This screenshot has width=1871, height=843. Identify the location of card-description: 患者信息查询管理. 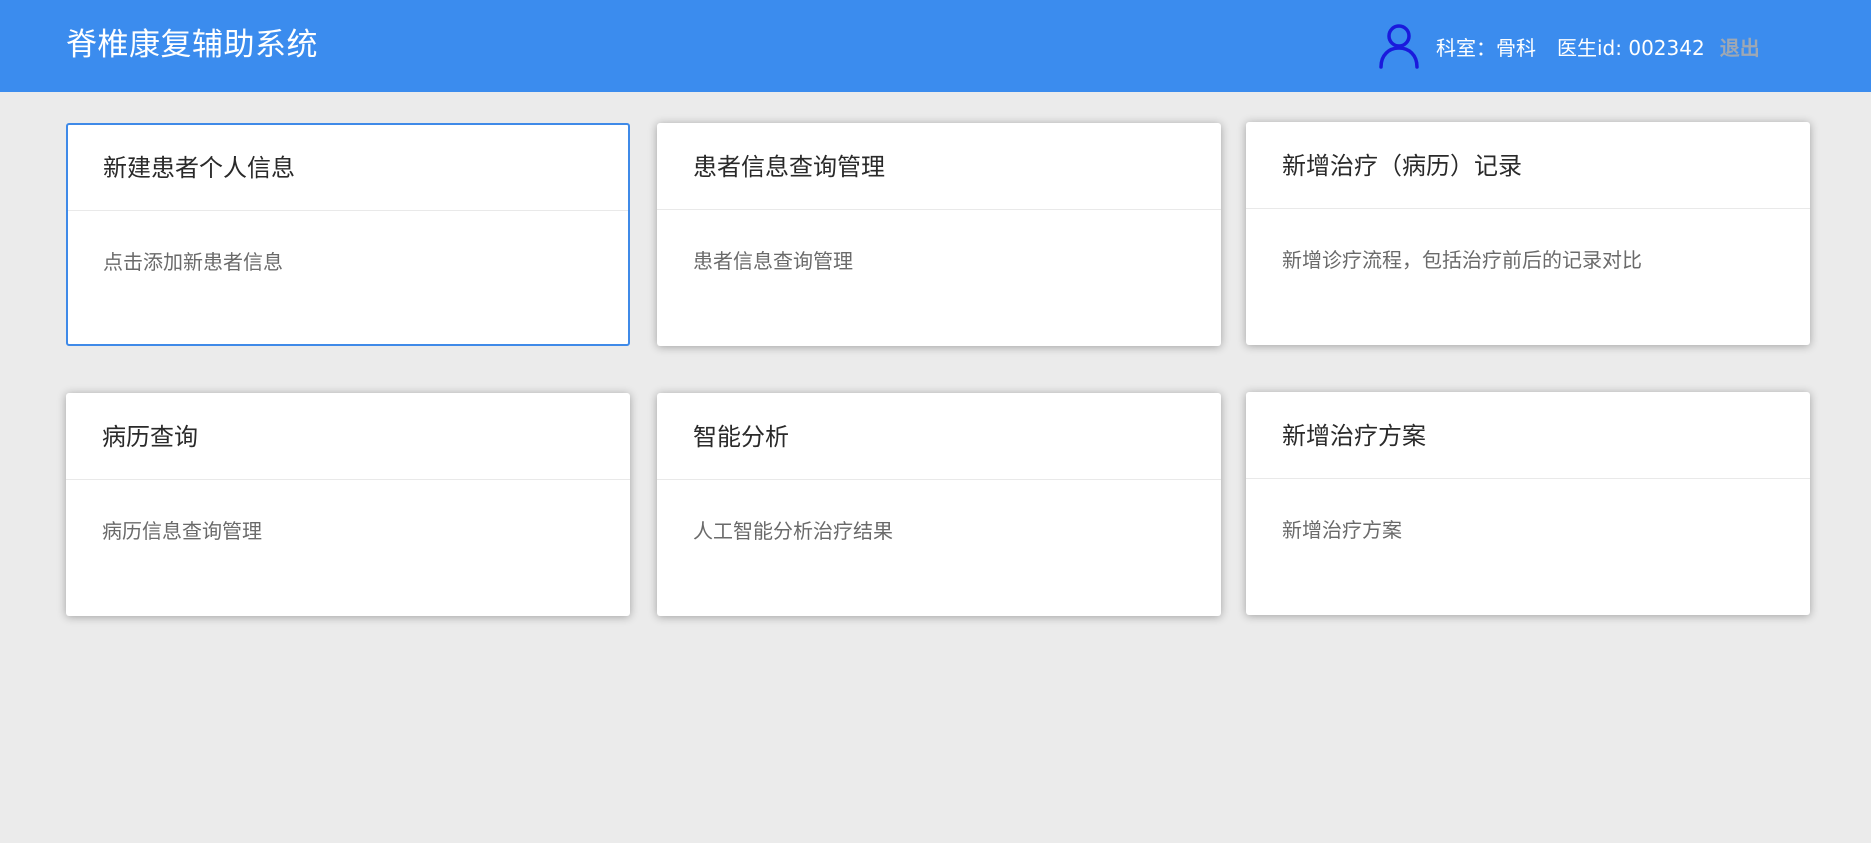
(773, 261).